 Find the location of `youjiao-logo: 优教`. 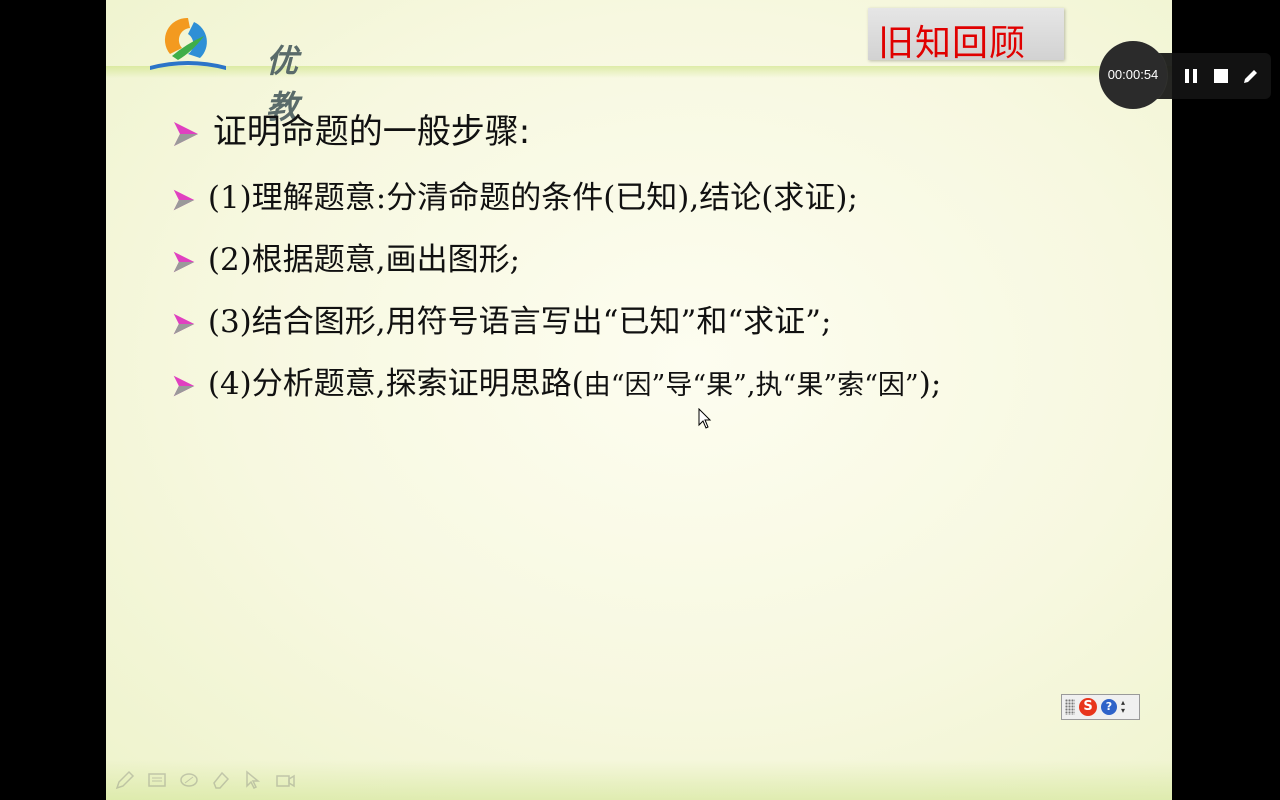

youjiao-logo: 优教 is located at coordinates (228, 70).